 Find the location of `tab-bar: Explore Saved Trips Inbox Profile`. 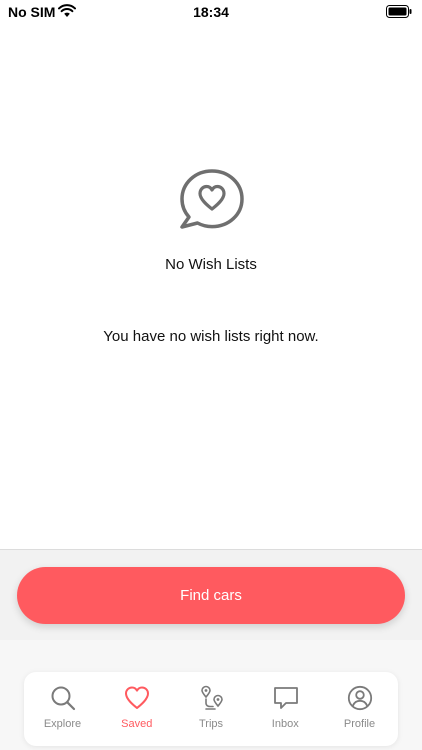

tab-bar: Explore Saved Trips Inbox Profile is located at coordinates (211, 709).